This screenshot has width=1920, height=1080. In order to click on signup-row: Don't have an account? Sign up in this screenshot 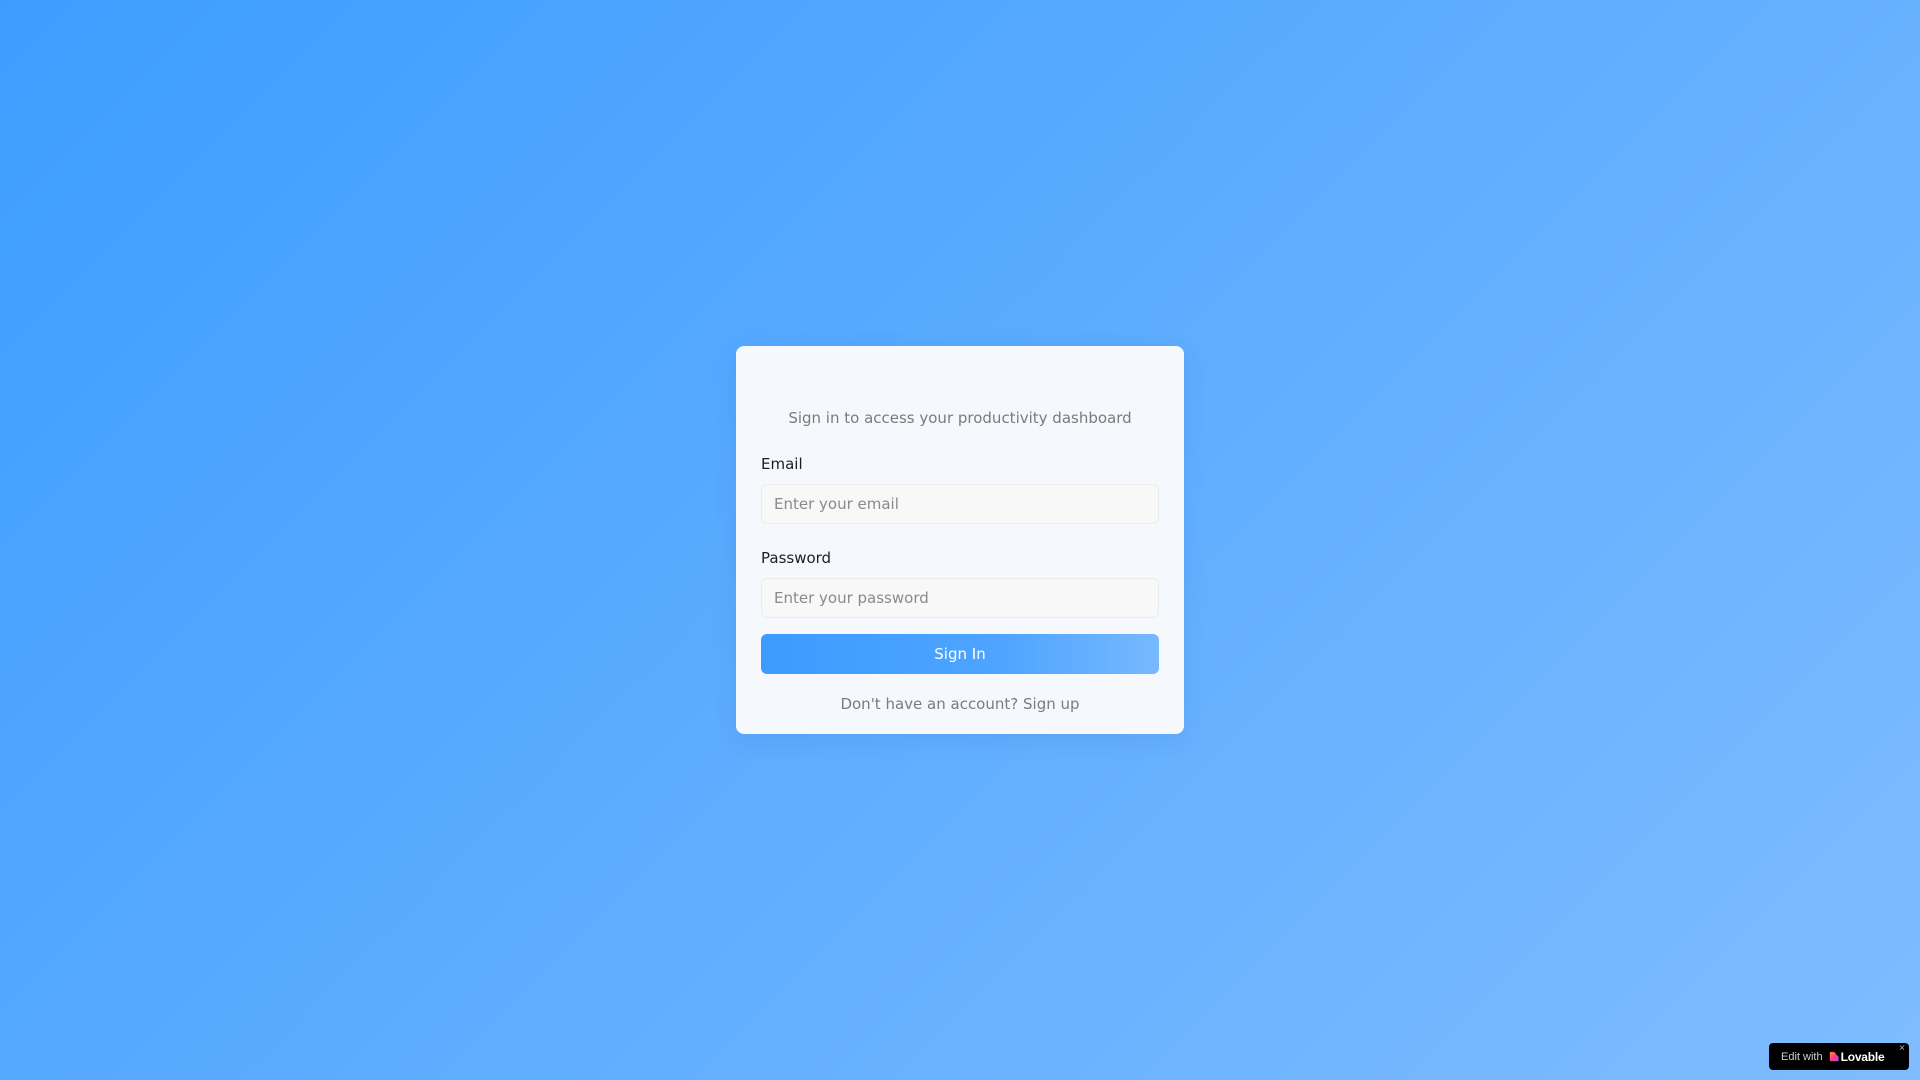, I will do `click(960, 704)`.